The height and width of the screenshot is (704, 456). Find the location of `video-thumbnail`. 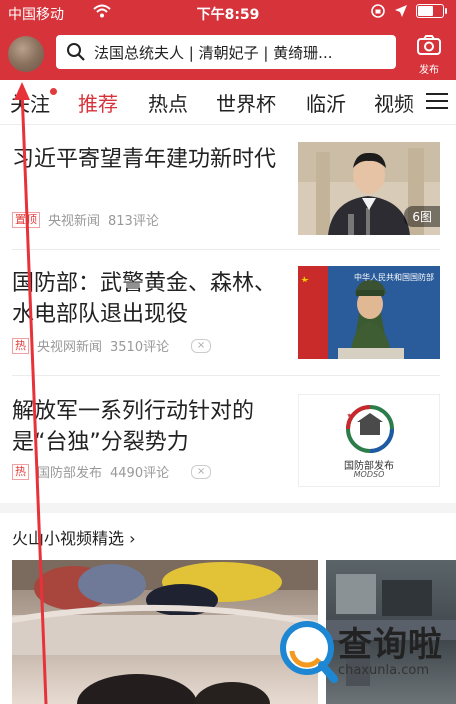

video-thumbnail is located at coordinates (165, 632).